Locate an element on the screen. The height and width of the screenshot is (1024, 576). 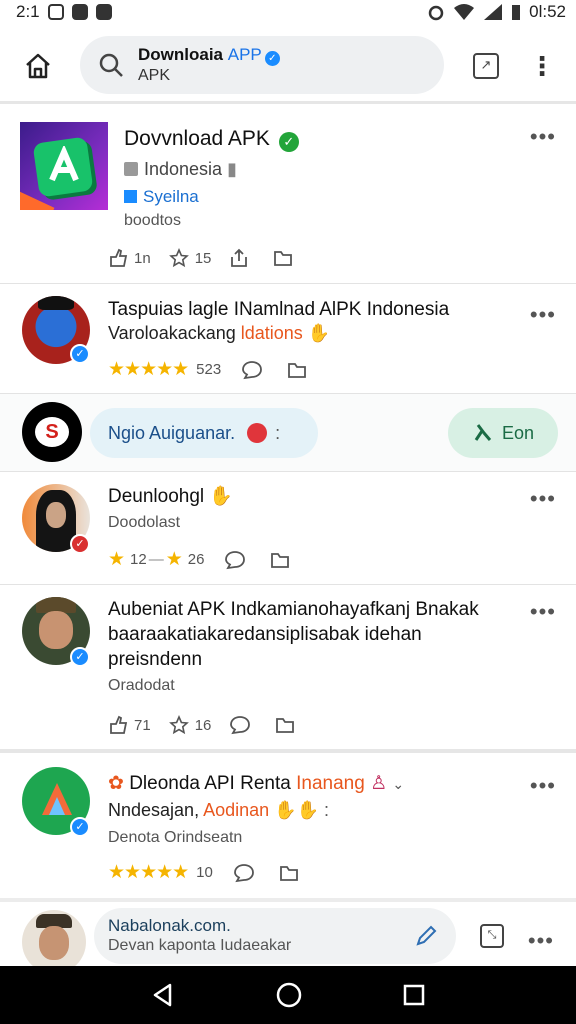
comment-input: Nabalonak.com. Devan kaponta Iudaeakar is located at coordinates (275, 936).